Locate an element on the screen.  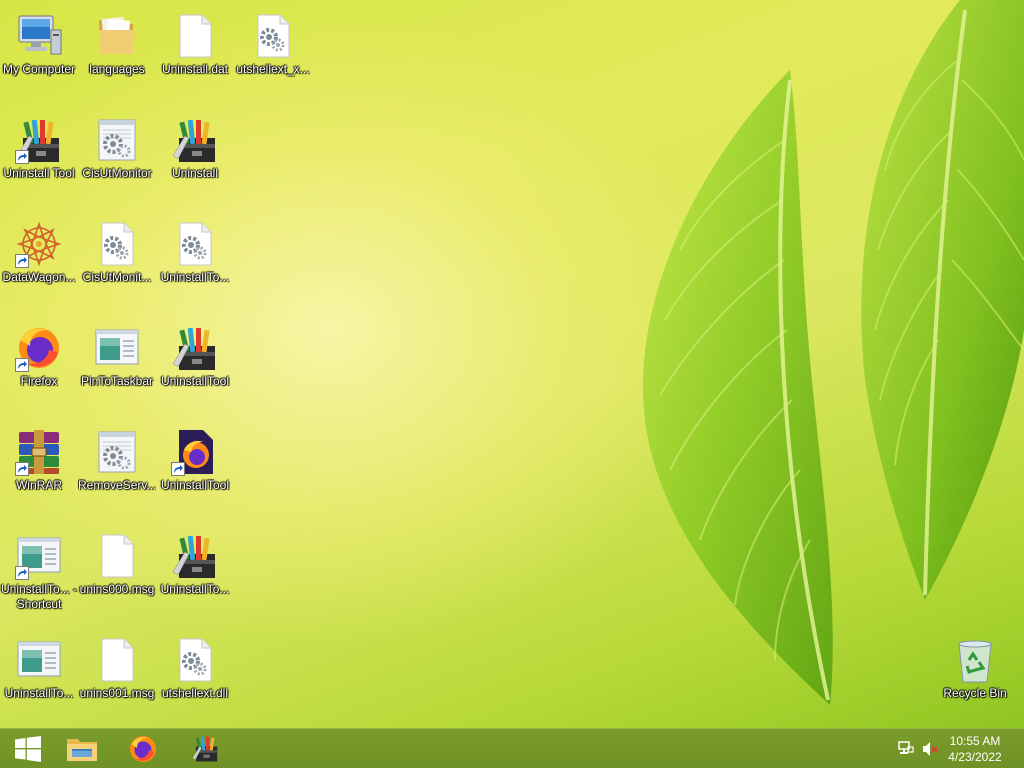
desktop-icon: UninstallTo... - Shortcut is located at coordinates (39, 572).